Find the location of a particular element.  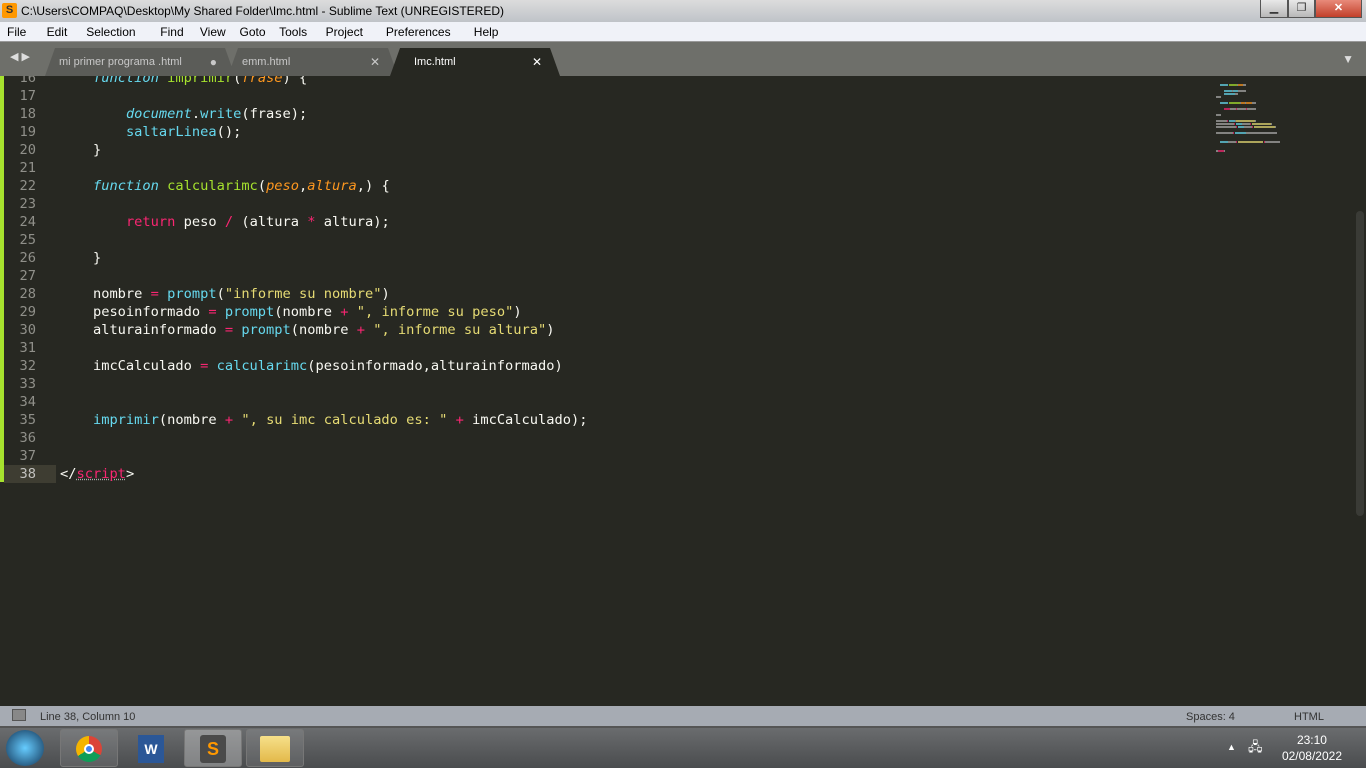

show-hidden-icons-arrow: ▲ is located at coordinates (1231, 747).